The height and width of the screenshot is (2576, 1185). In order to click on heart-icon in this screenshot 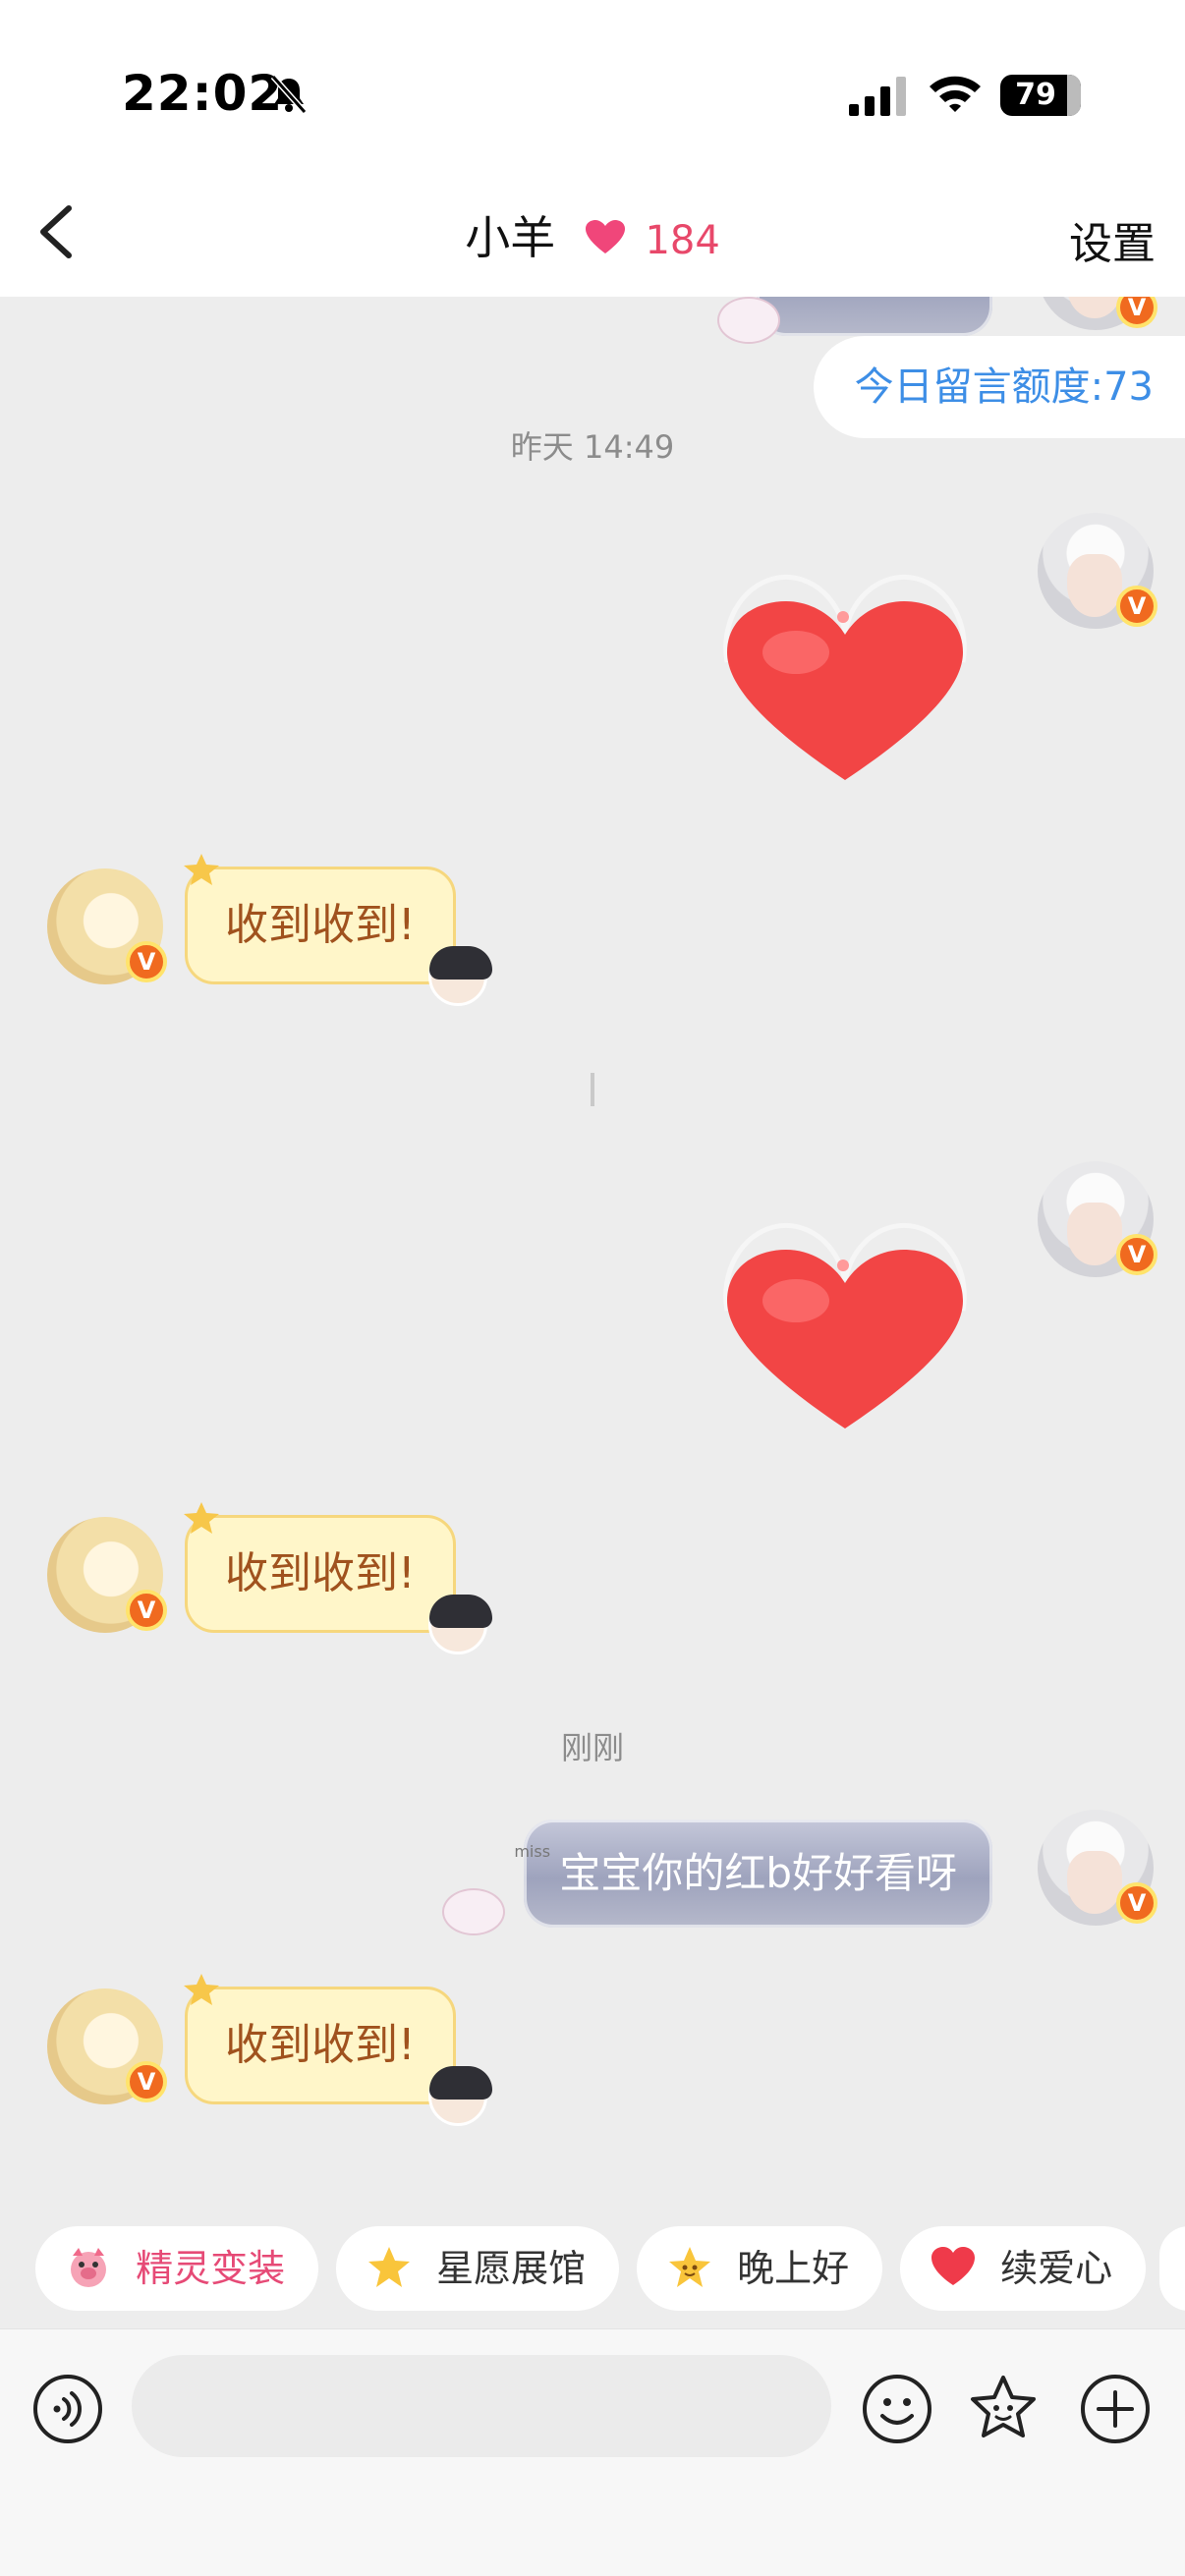, I will do `click(953, 2266)`.